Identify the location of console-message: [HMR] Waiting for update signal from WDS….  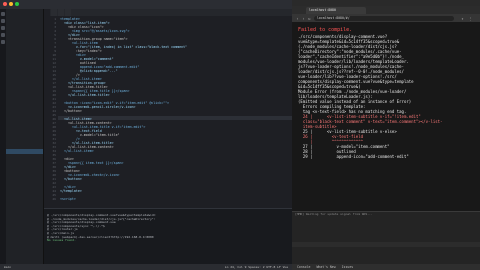
(334, 214).